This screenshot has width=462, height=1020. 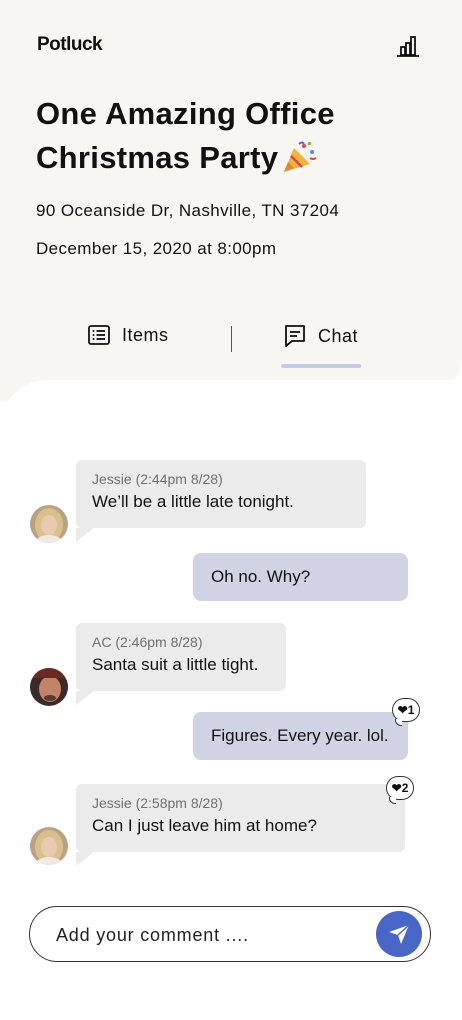 I want to click on send-button, so click(x=399, y=934).